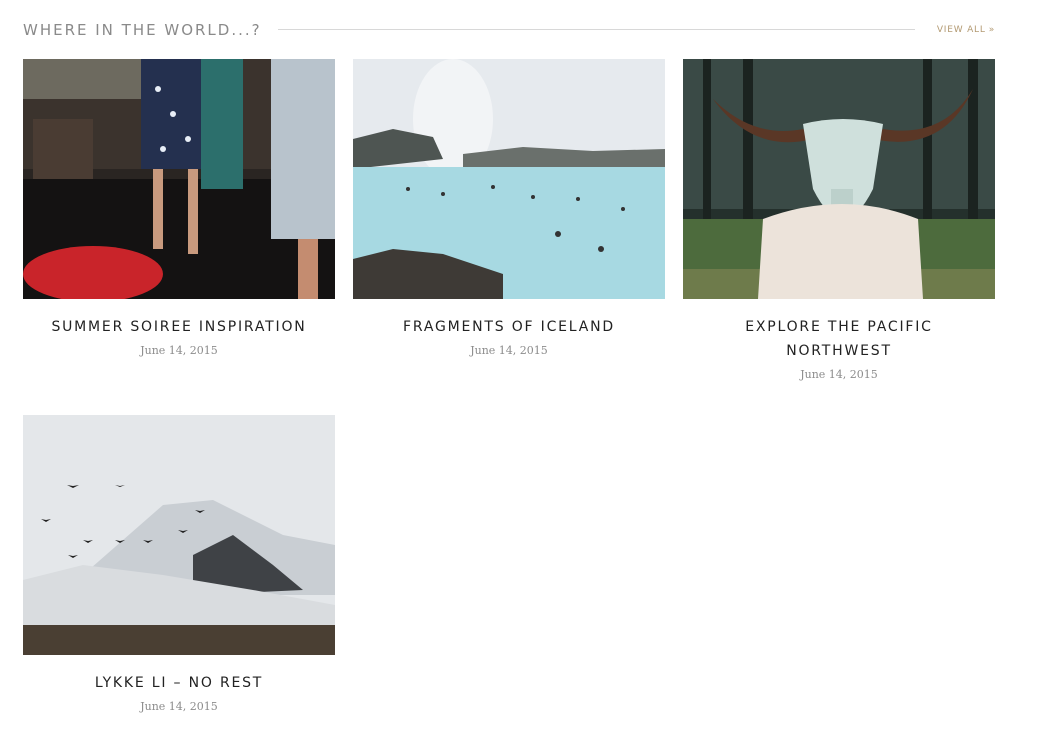  Describe the element at coordinates (961, 30) in the screenshot. I see `view-all-label: VIEW ALL` at that location.